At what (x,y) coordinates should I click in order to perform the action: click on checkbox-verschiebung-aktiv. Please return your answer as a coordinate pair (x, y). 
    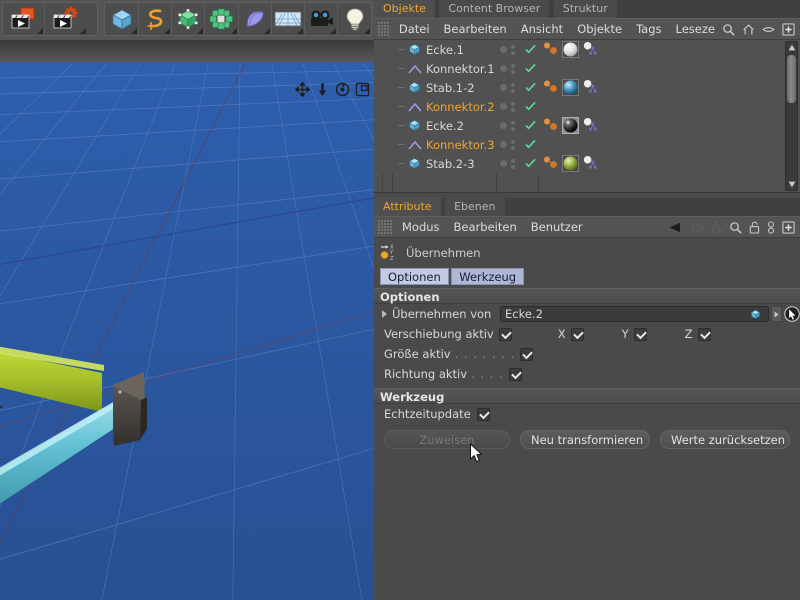
    Looking at the image, I should click on (505, 334).